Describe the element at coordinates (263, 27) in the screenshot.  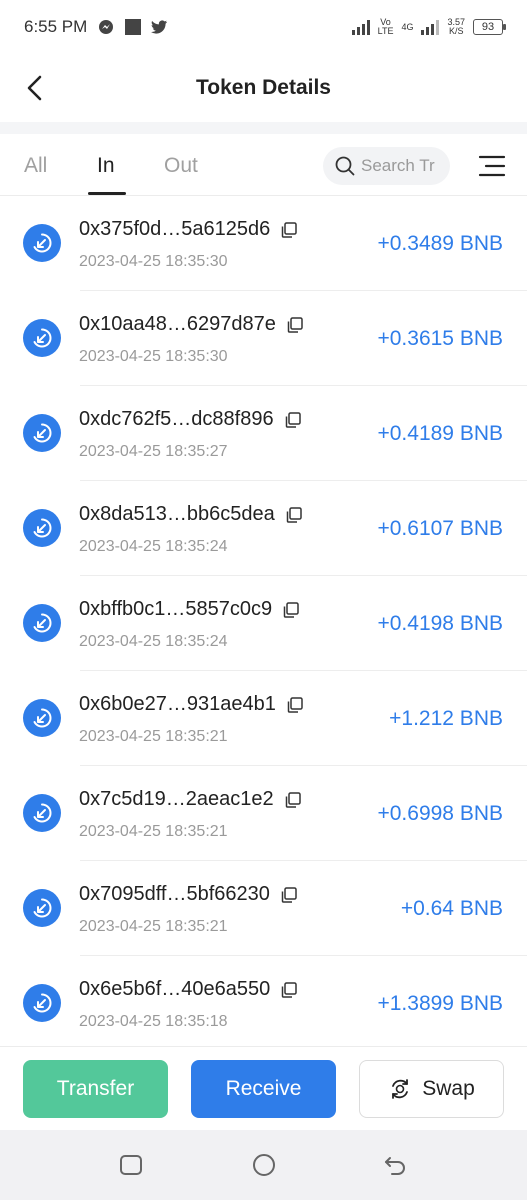
I see `status-bar: 6:55 PM Vo LTE 4G 3.57 K/S 93` at that location.